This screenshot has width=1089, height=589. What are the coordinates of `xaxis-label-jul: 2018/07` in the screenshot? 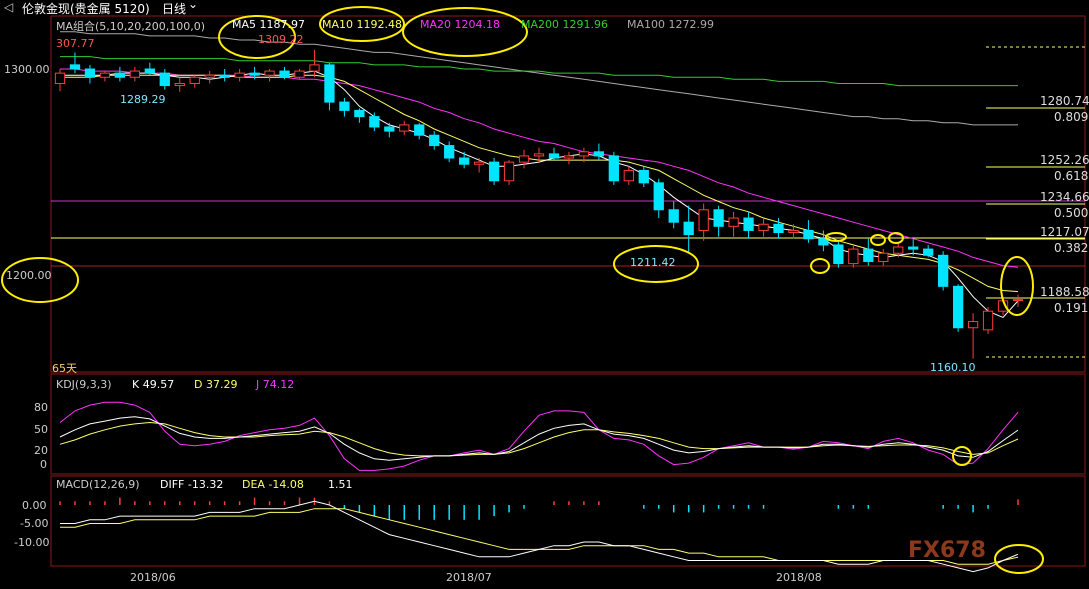 It's located at (469, 577).